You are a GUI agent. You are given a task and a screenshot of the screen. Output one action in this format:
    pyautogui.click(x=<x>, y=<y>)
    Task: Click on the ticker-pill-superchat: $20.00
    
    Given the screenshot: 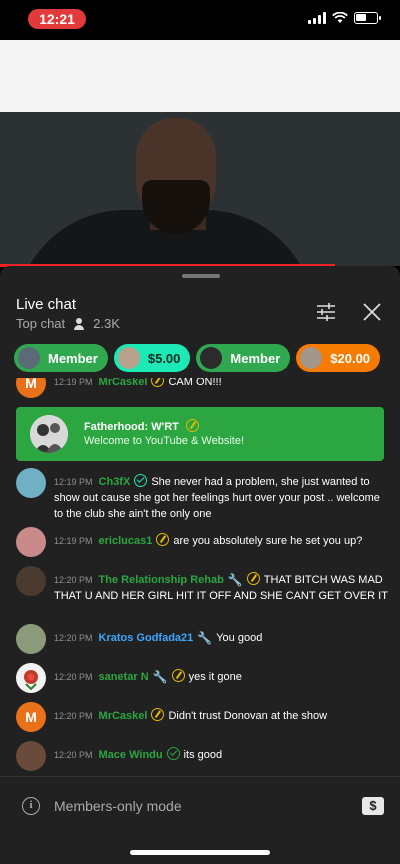 What is the action you would take?
    pyautogui.click(x=338, y=358)
    